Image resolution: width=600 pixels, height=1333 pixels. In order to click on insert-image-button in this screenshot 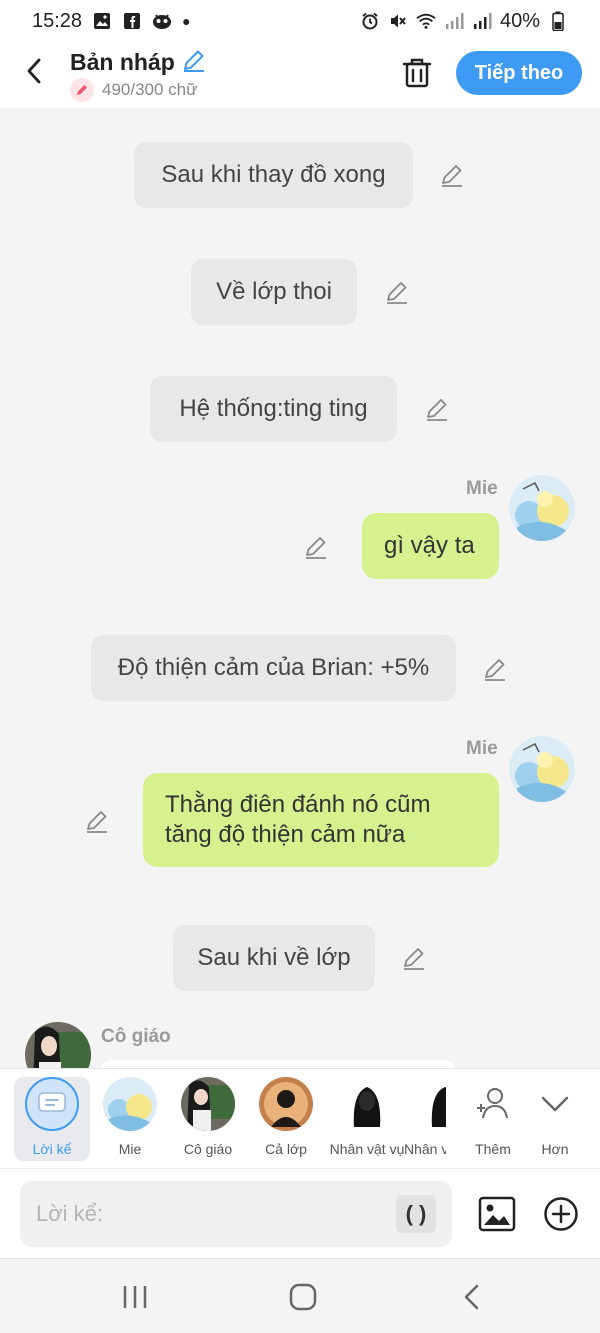, I will do `click(497, 1214)`.